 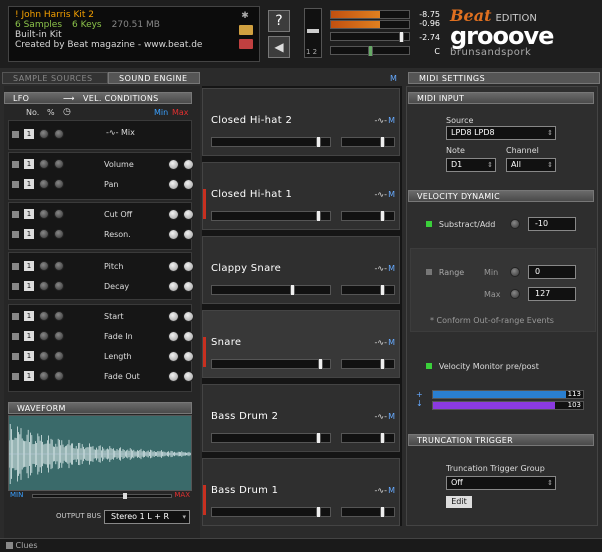 What do you see at coordinates (459, 502) in the screenshot?
I see `edit-button: Edit` at bounding box center [459, 502].